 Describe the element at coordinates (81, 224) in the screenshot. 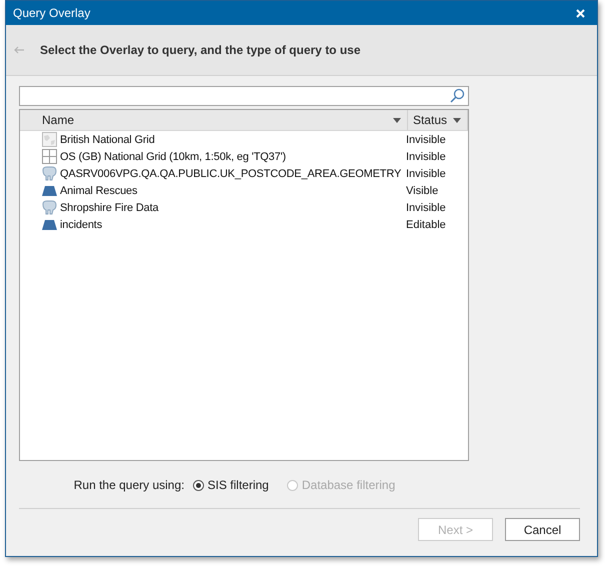

I see `overlay-name: incidents` at that location.